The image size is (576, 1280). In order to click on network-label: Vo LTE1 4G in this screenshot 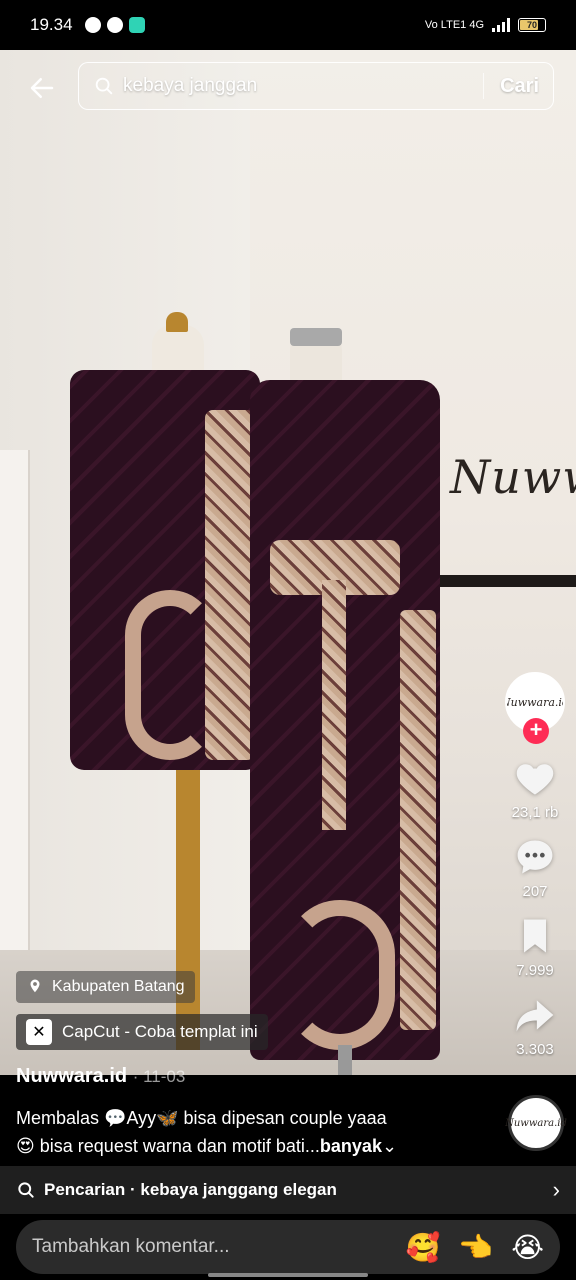, I will do `click(454, 25)`.